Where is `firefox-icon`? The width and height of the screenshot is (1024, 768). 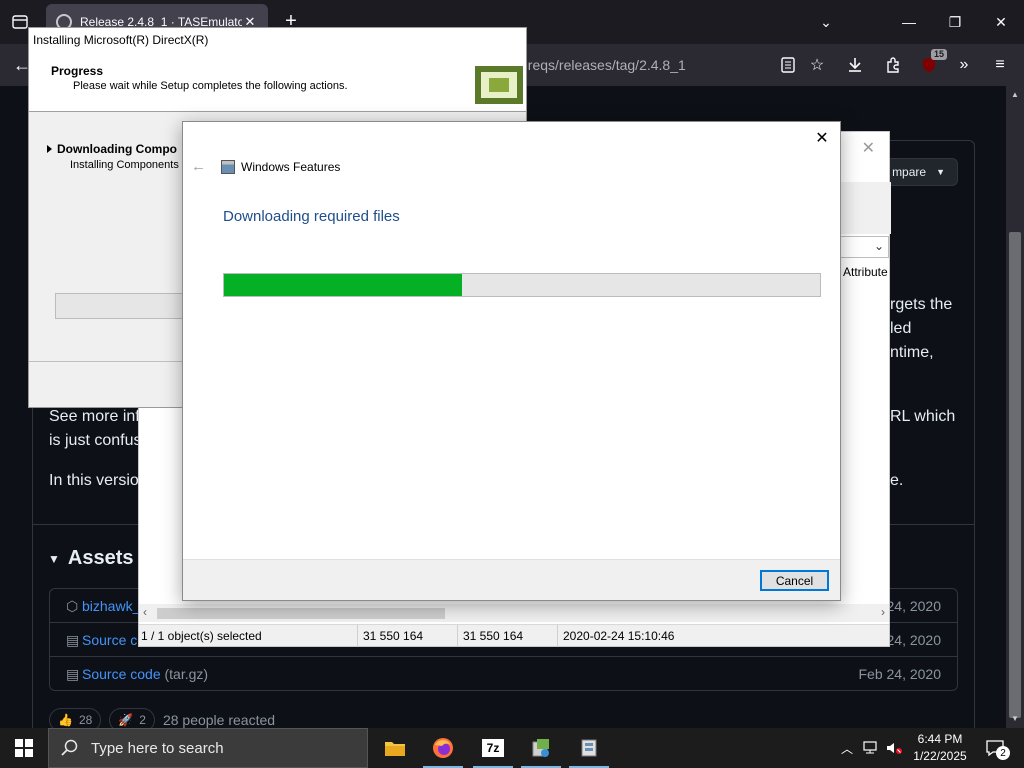 firefox-icon is located at coordinates (443, 748).